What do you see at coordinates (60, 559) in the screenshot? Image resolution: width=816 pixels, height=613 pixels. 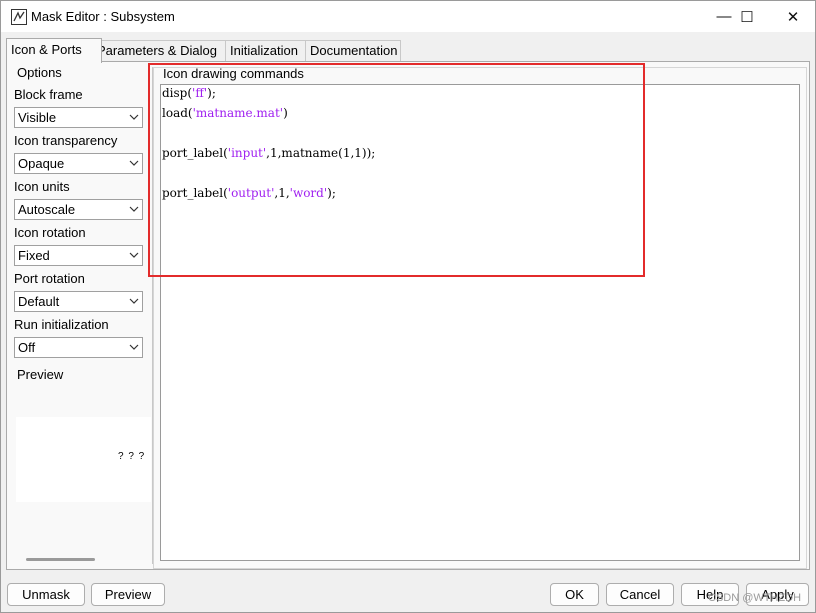 I see `horizontal-scrollbar` at bounding box center [60, 559].